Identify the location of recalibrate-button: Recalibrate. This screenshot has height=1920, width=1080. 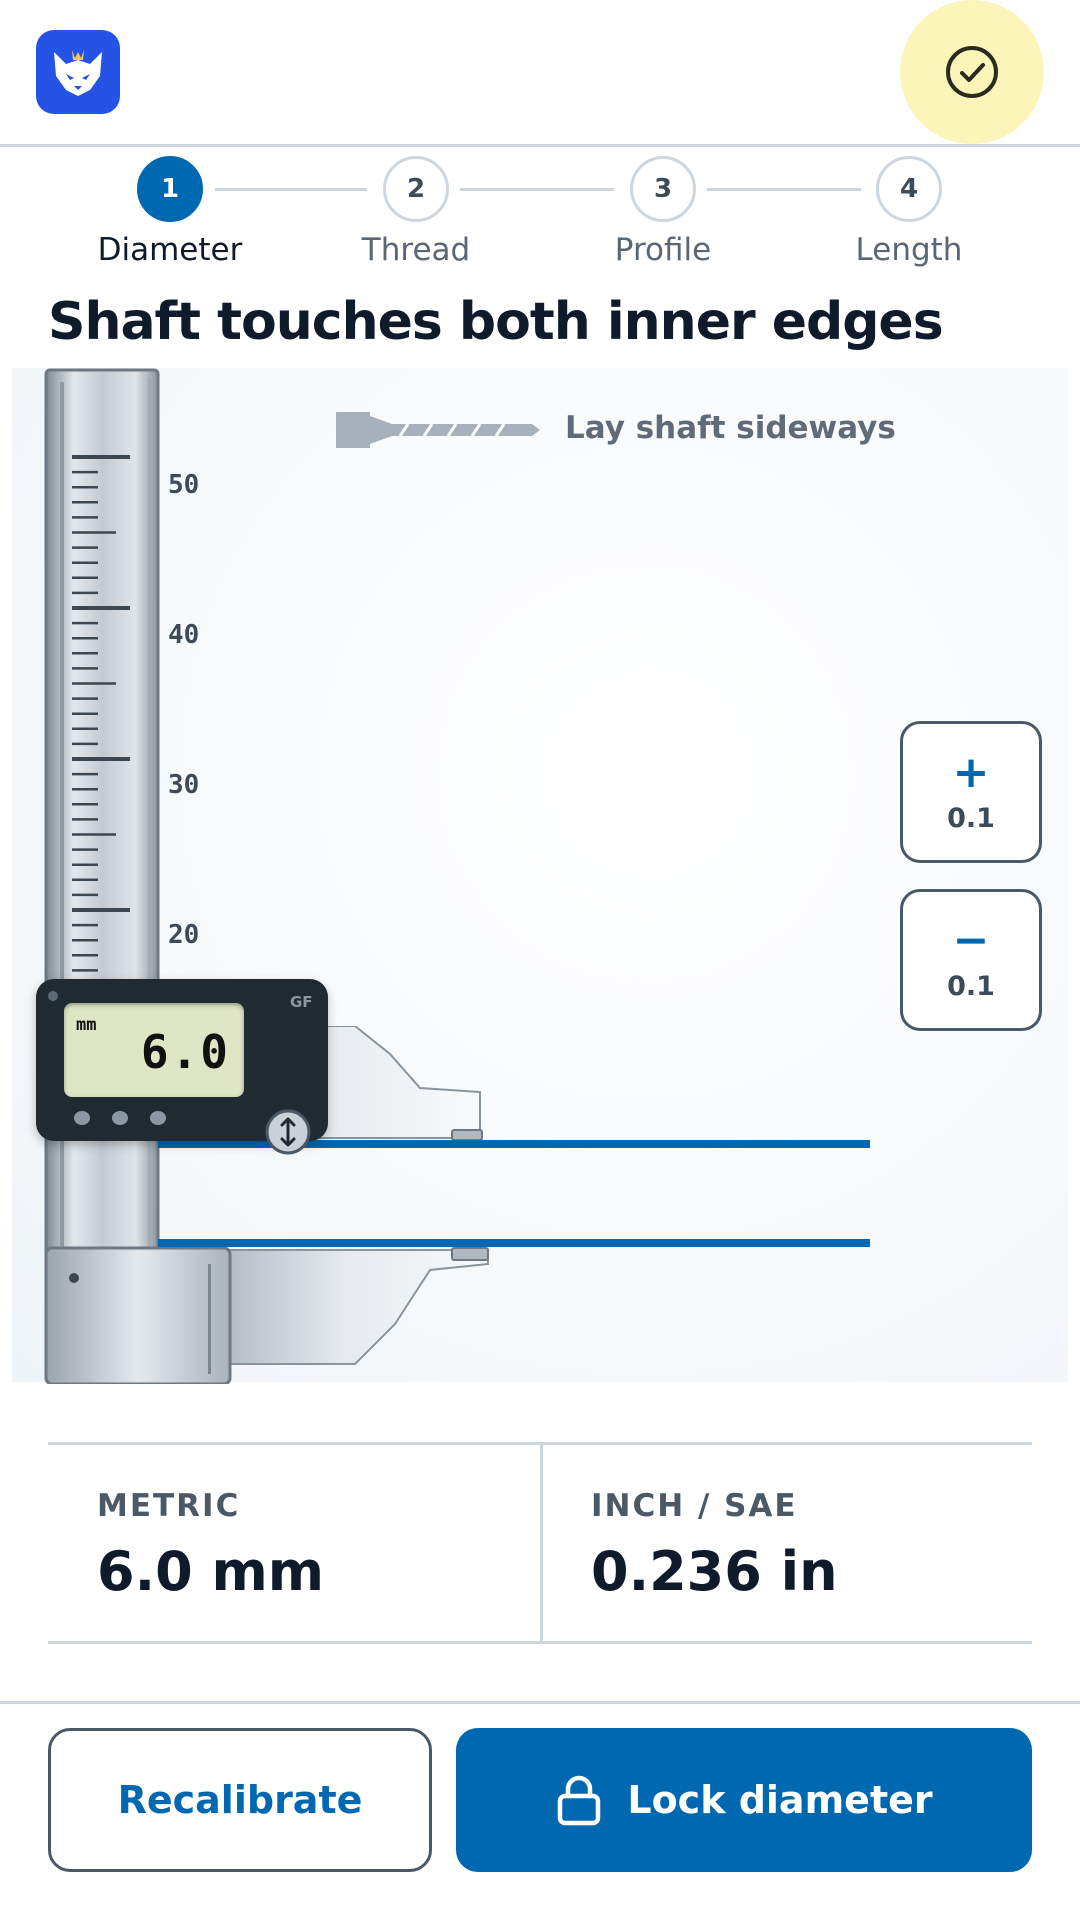
(240, 1800).